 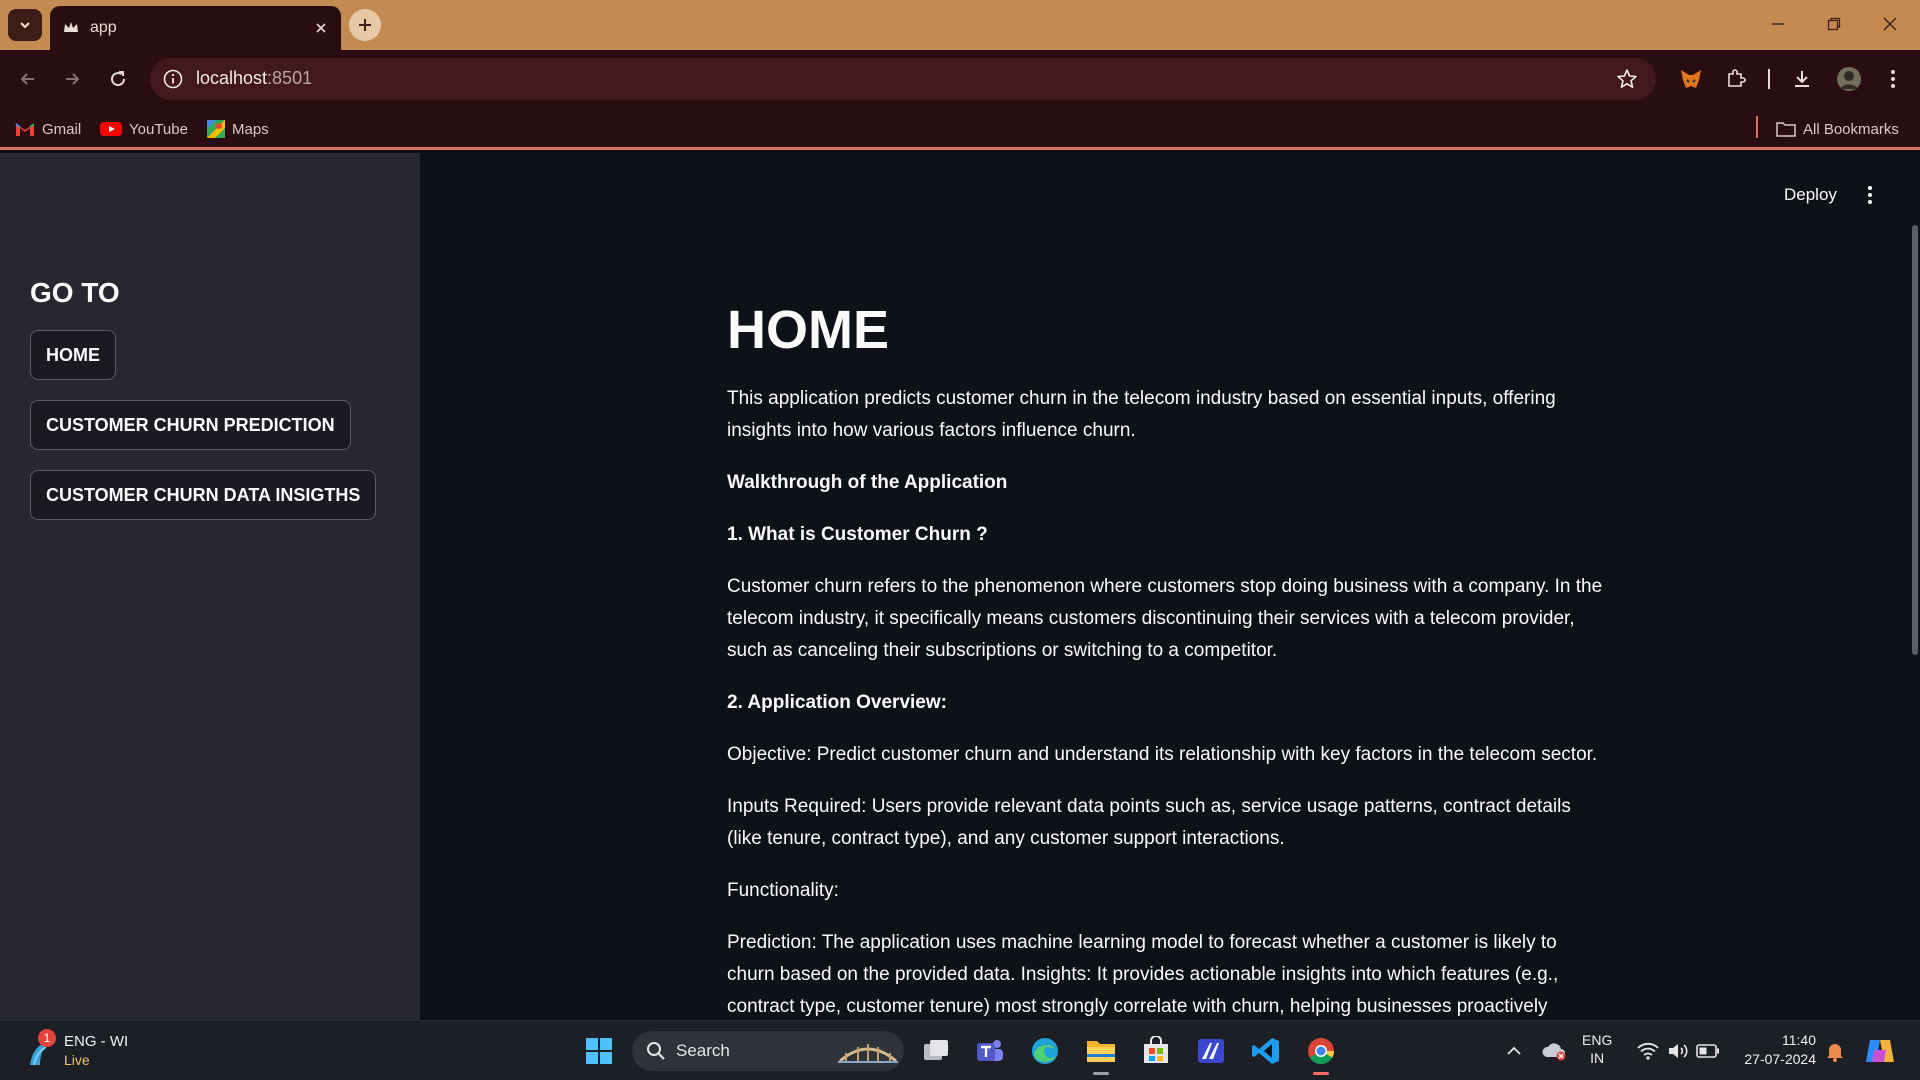 I want to click on download-icon, so click(x=1802, y=79).